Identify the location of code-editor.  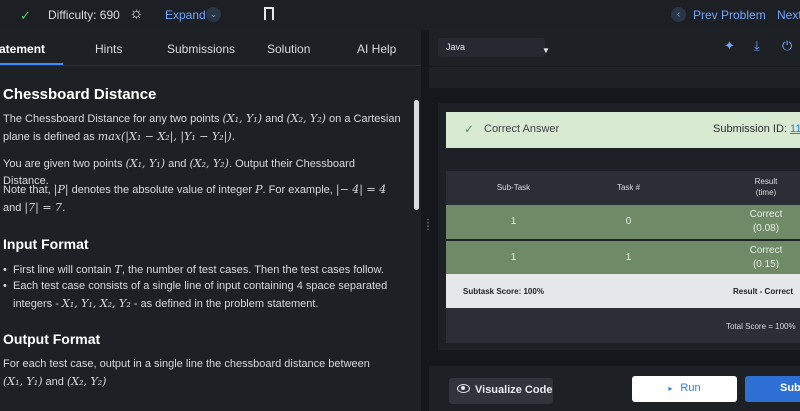
(614, 77).